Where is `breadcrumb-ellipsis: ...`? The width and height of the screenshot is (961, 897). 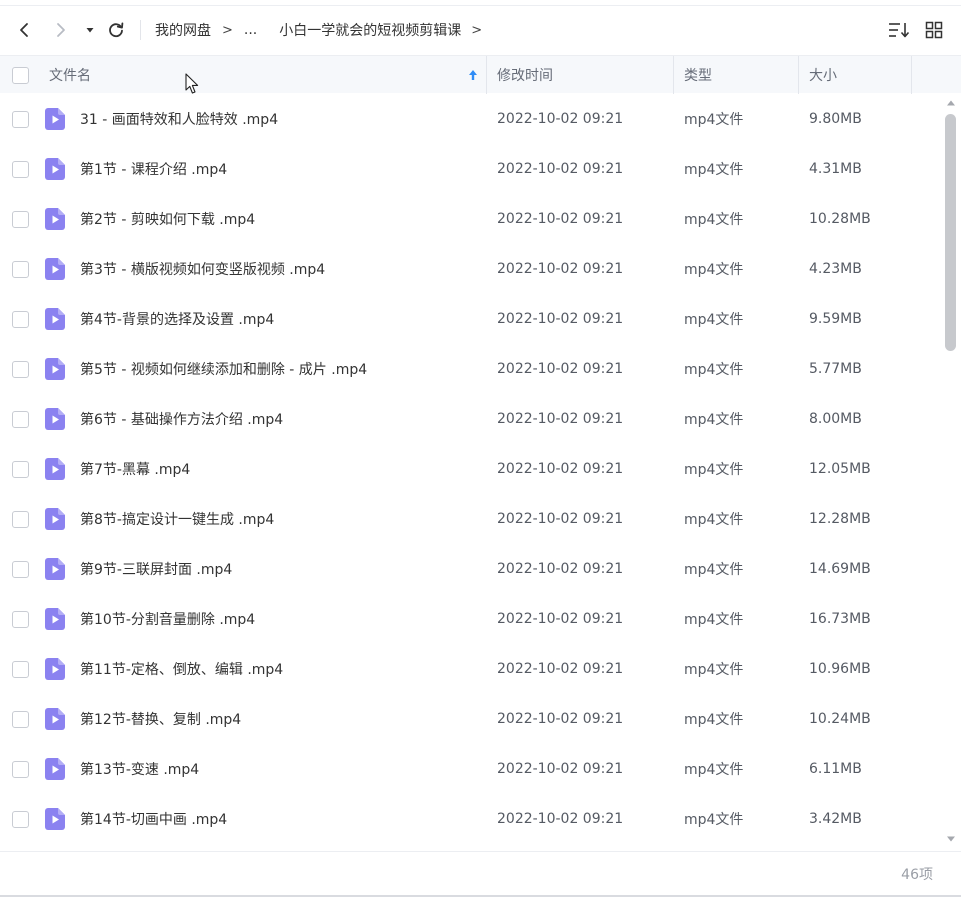 breadcrumb-ellipsis: ... is located at coordinates (250, 30).